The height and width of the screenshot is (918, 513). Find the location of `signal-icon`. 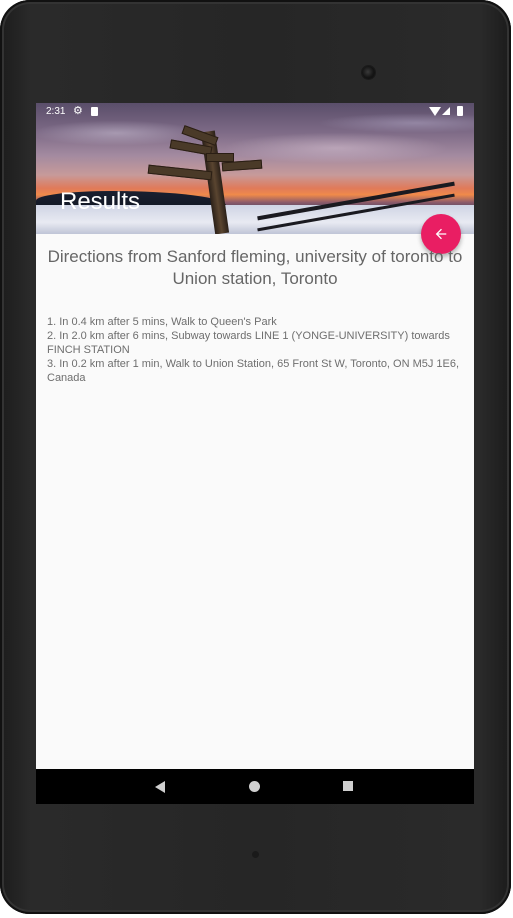

signal-icon is located at coordinates (446, 111).